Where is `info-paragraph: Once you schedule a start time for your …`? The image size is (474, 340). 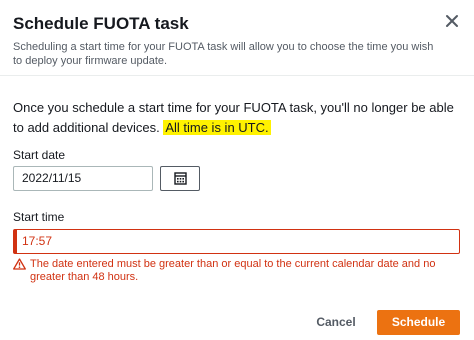
info-paragraph: Once you schedule a start time for your … is located at coordinates (238, 118).